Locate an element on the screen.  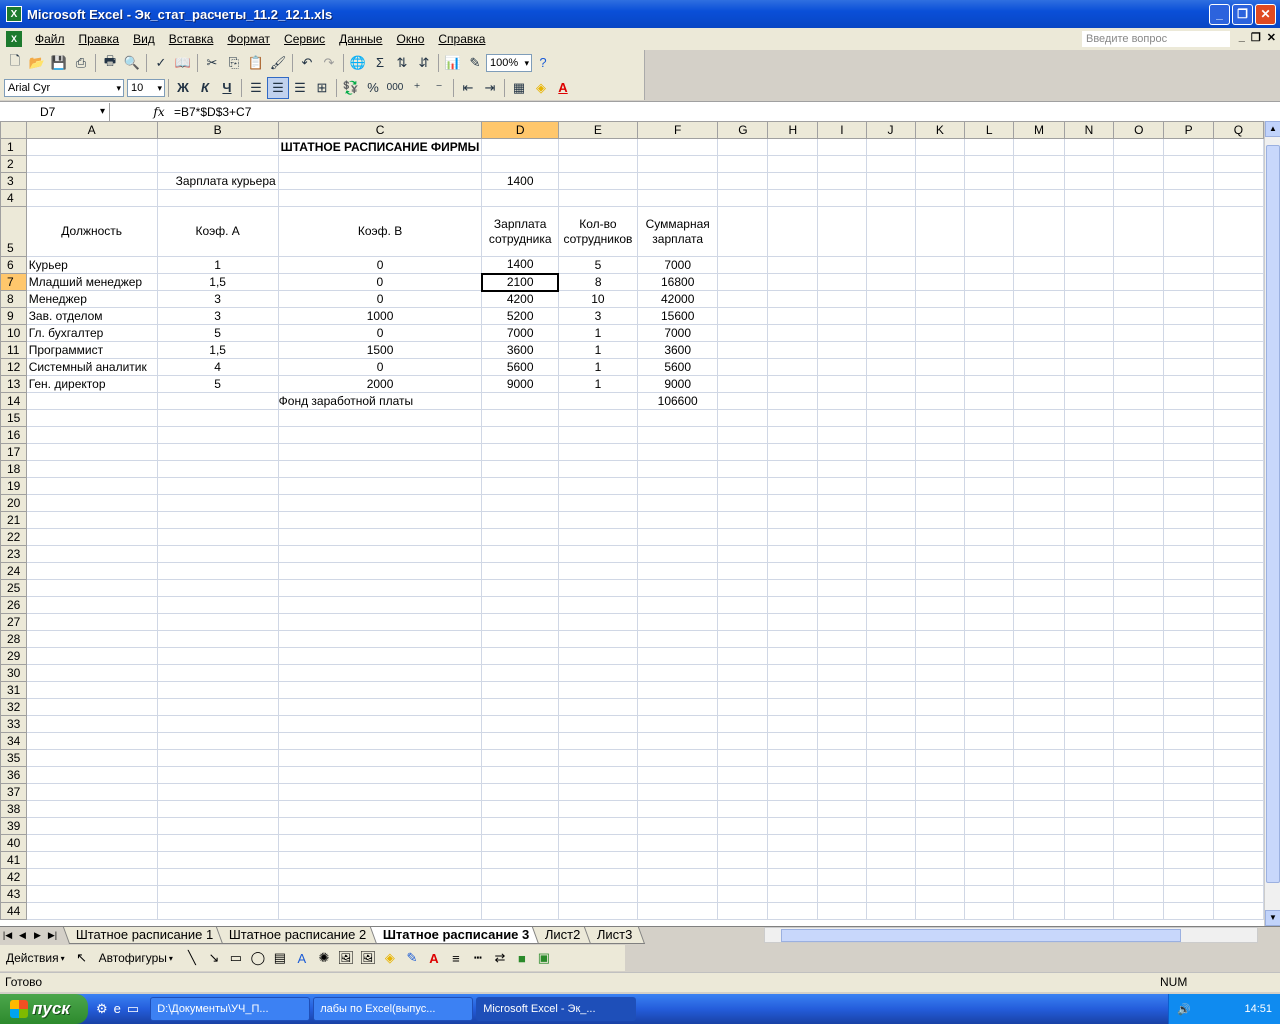
row-header: 38 is located at coordinates (13, 809).